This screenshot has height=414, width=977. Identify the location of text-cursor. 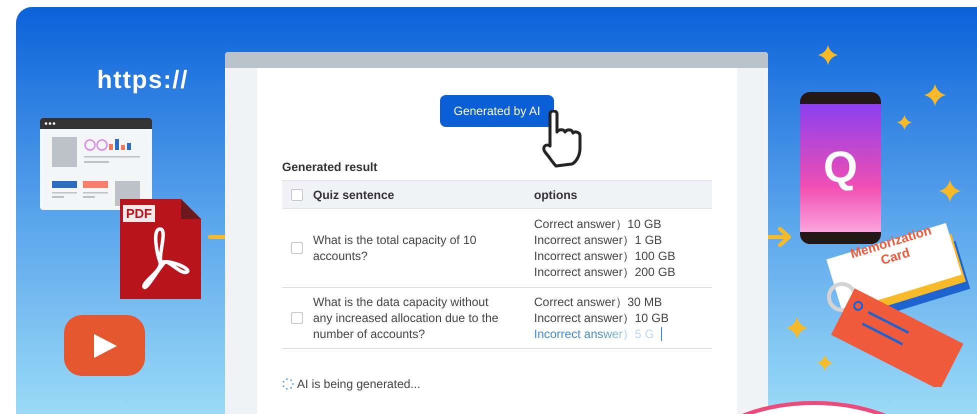
(661, 334).